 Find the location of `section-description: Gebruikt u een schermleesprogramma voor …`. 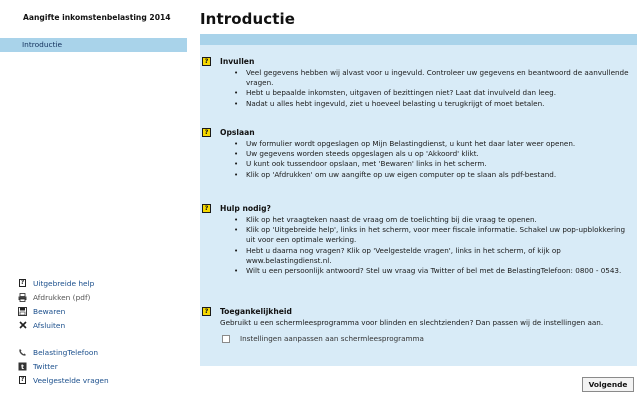

section-description: Gebruikt u een schermleesprogramma voor … is located at coordinates (412, 322).